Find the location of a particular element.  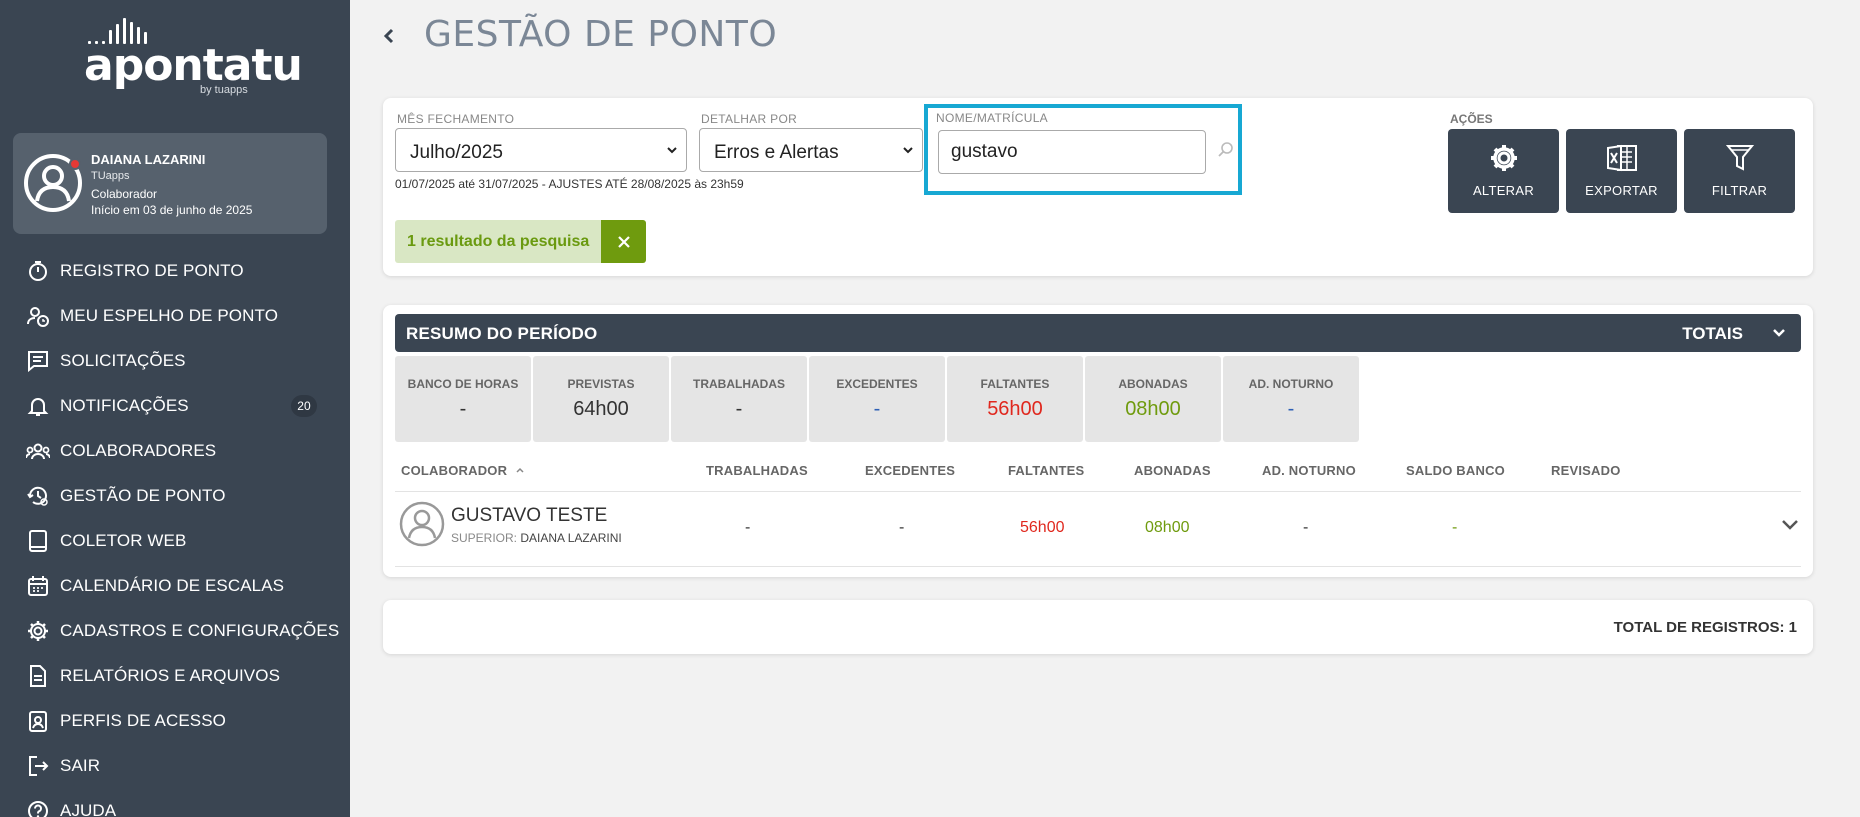

stat-trabalhadas: TRABALHADAS - is located at coordinates (739, 399).